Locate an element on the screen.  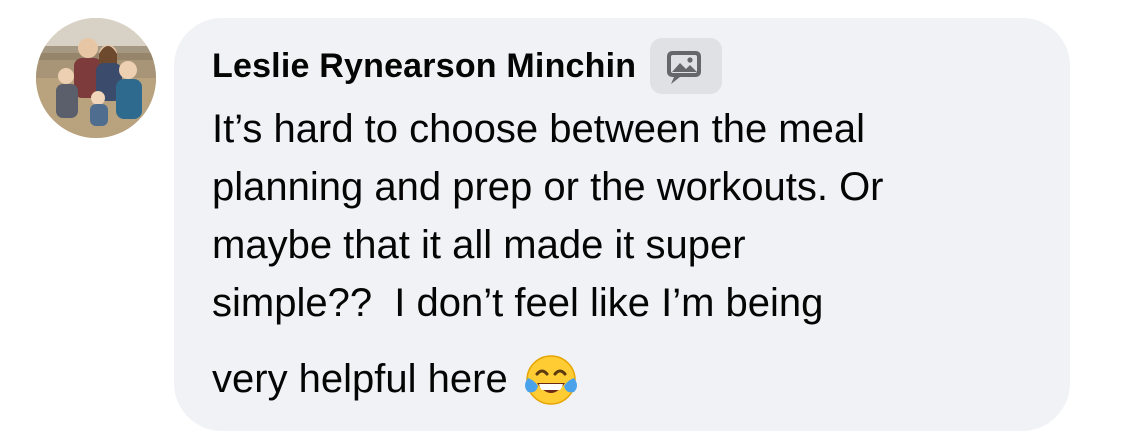
image-icon is located at coordinates (684, 67).